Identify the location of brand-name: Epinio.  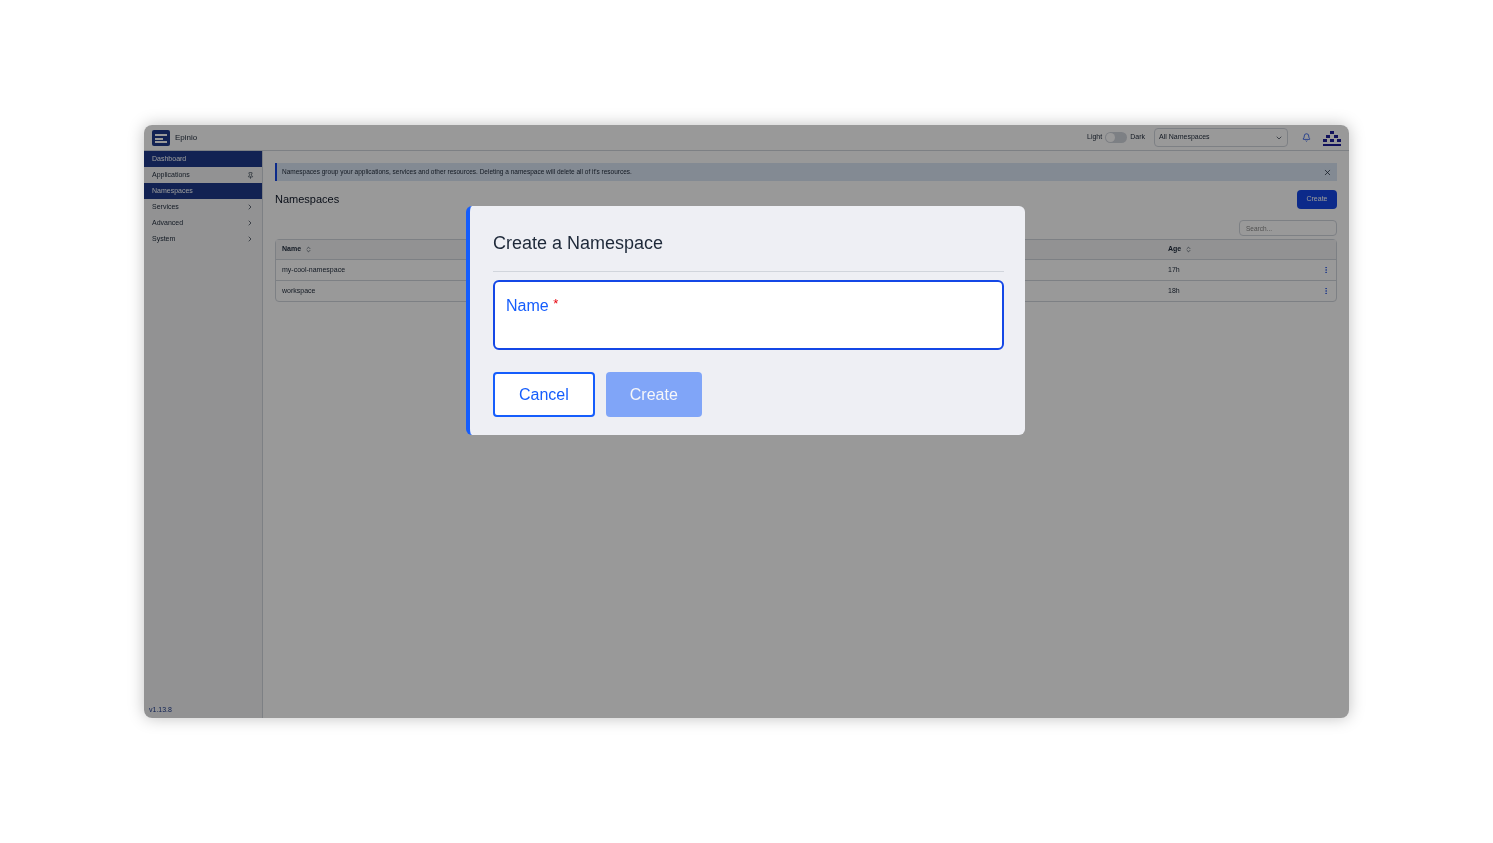
(186, 137).